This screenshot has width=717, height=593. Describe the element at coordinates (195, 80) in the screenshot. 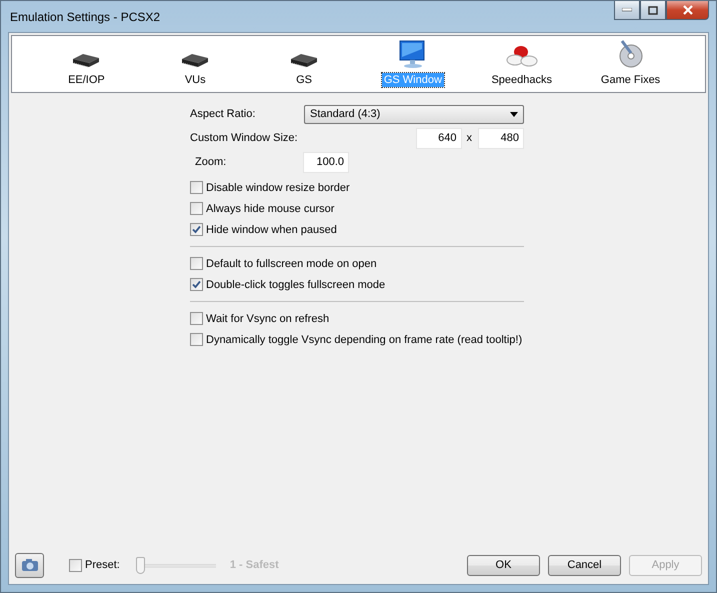

I see `category-tab: VUs` at that location.